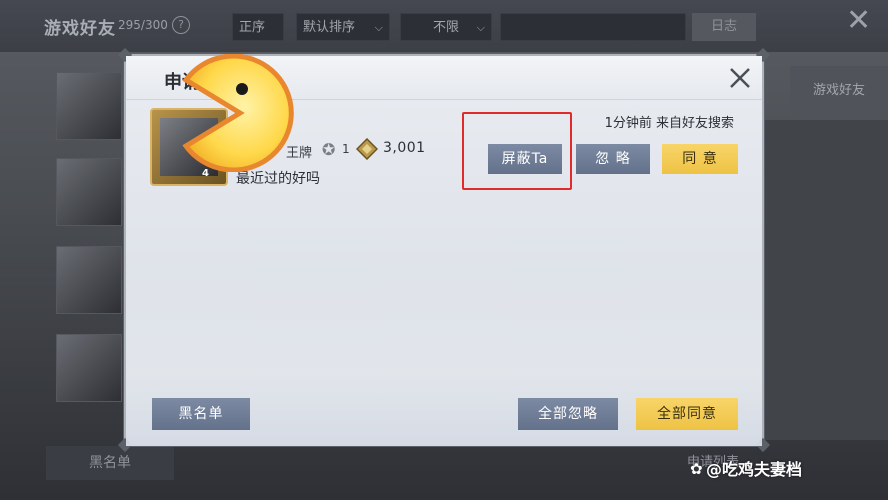 The height and width of the screenshot is (500, 888). What do you see at coordinates (329, 27) in the screenshot?
I see `sort-dropdown-value: 默认排序` at bounding box center [329, 27].